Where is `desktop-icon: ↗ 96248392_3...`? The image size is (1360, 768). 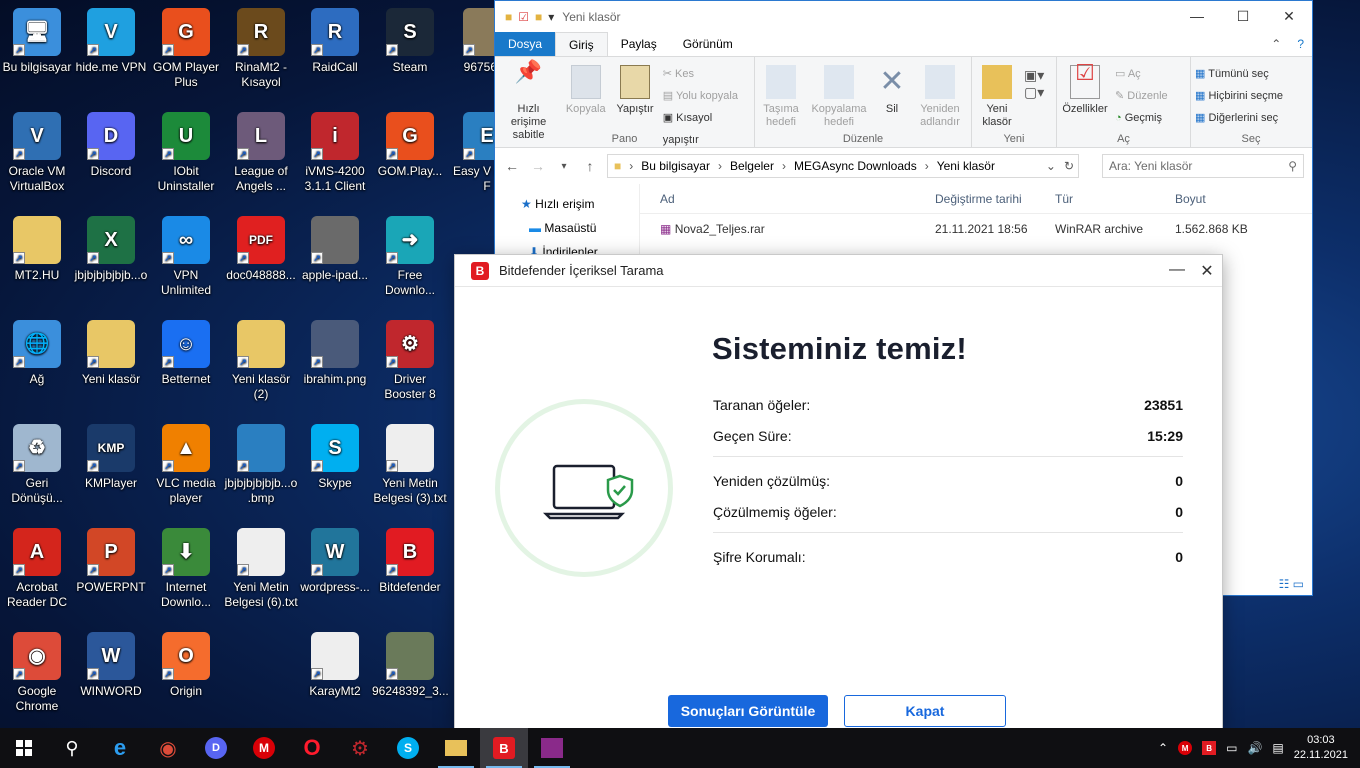
desktop-icon: ↗ 96248392_3... is located at coordinates (410, 665).